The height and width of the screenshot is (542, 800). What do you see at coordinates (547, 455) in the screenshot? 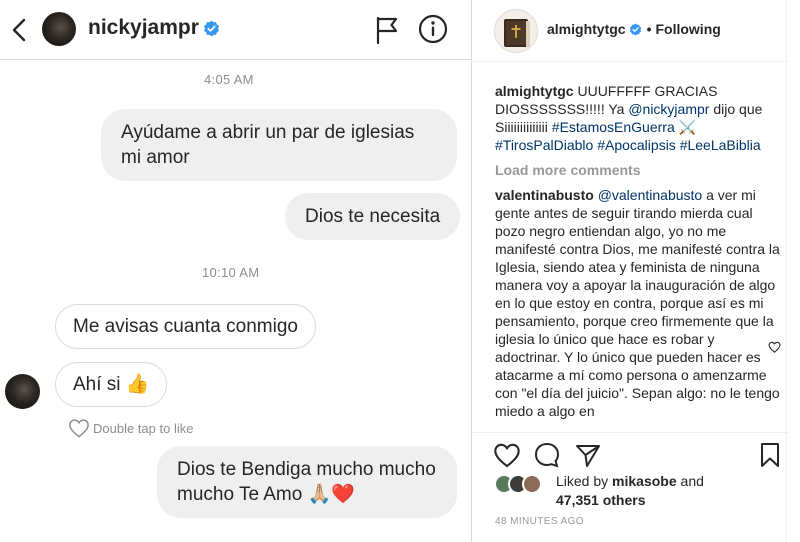
I see `comment-icon` at bounding box center [547, 455].